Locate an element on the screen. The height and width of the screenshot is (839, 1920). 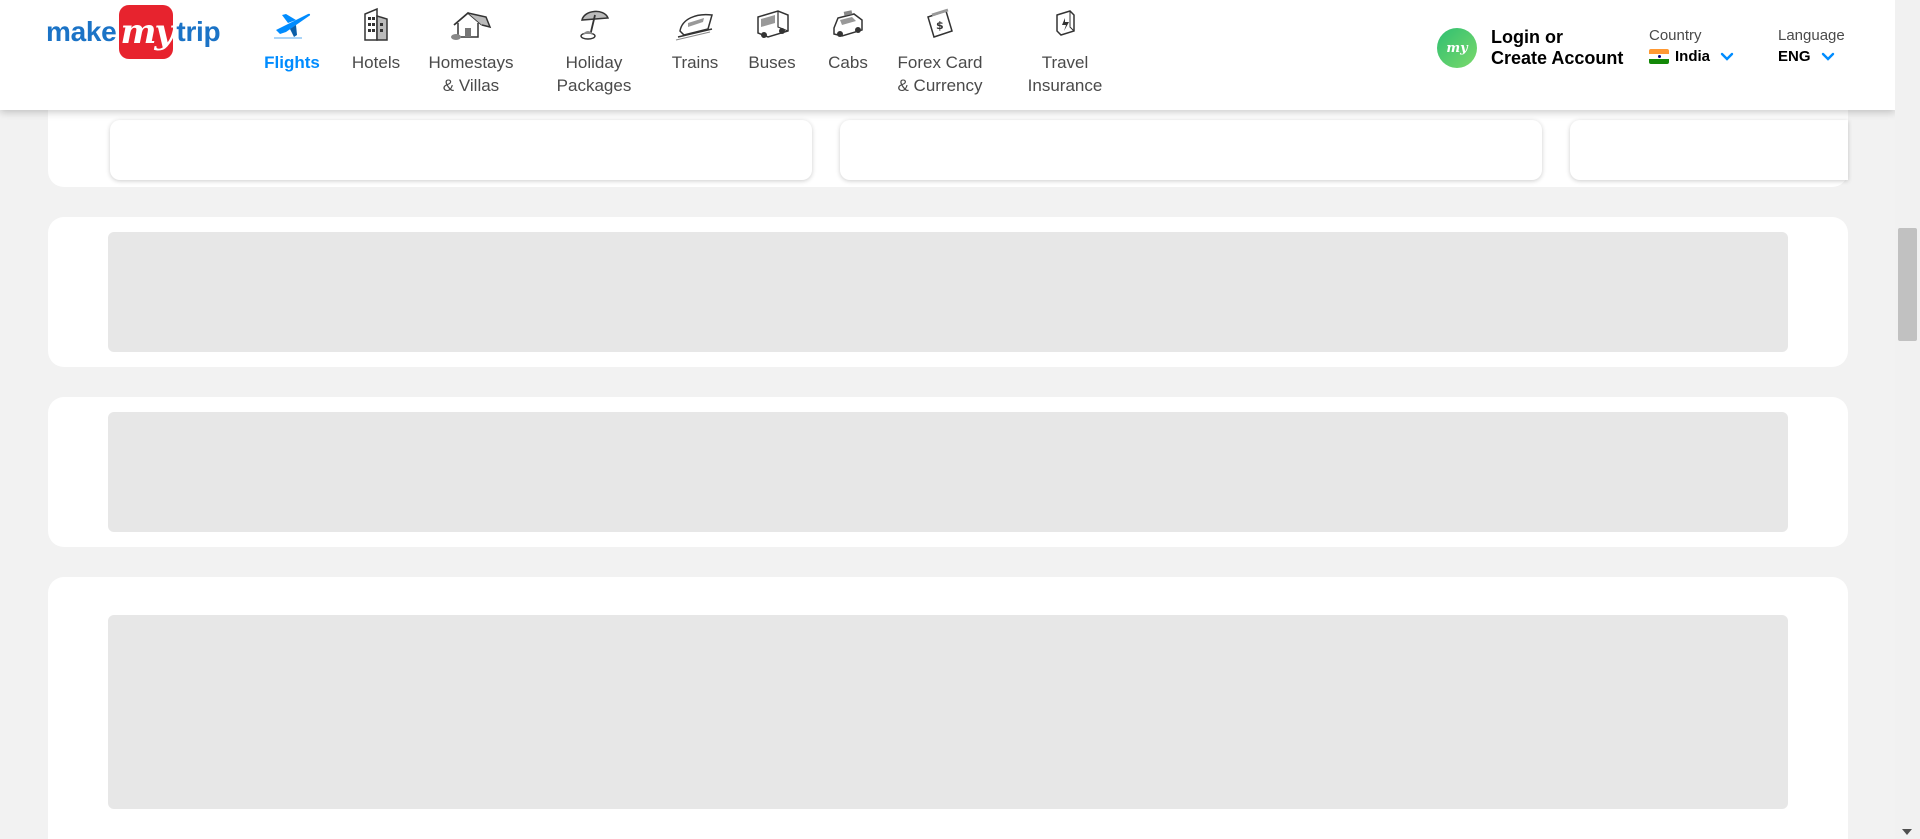
nav-label-travel-insurance: Travel Insurance is located at coordinates (1065, 74).